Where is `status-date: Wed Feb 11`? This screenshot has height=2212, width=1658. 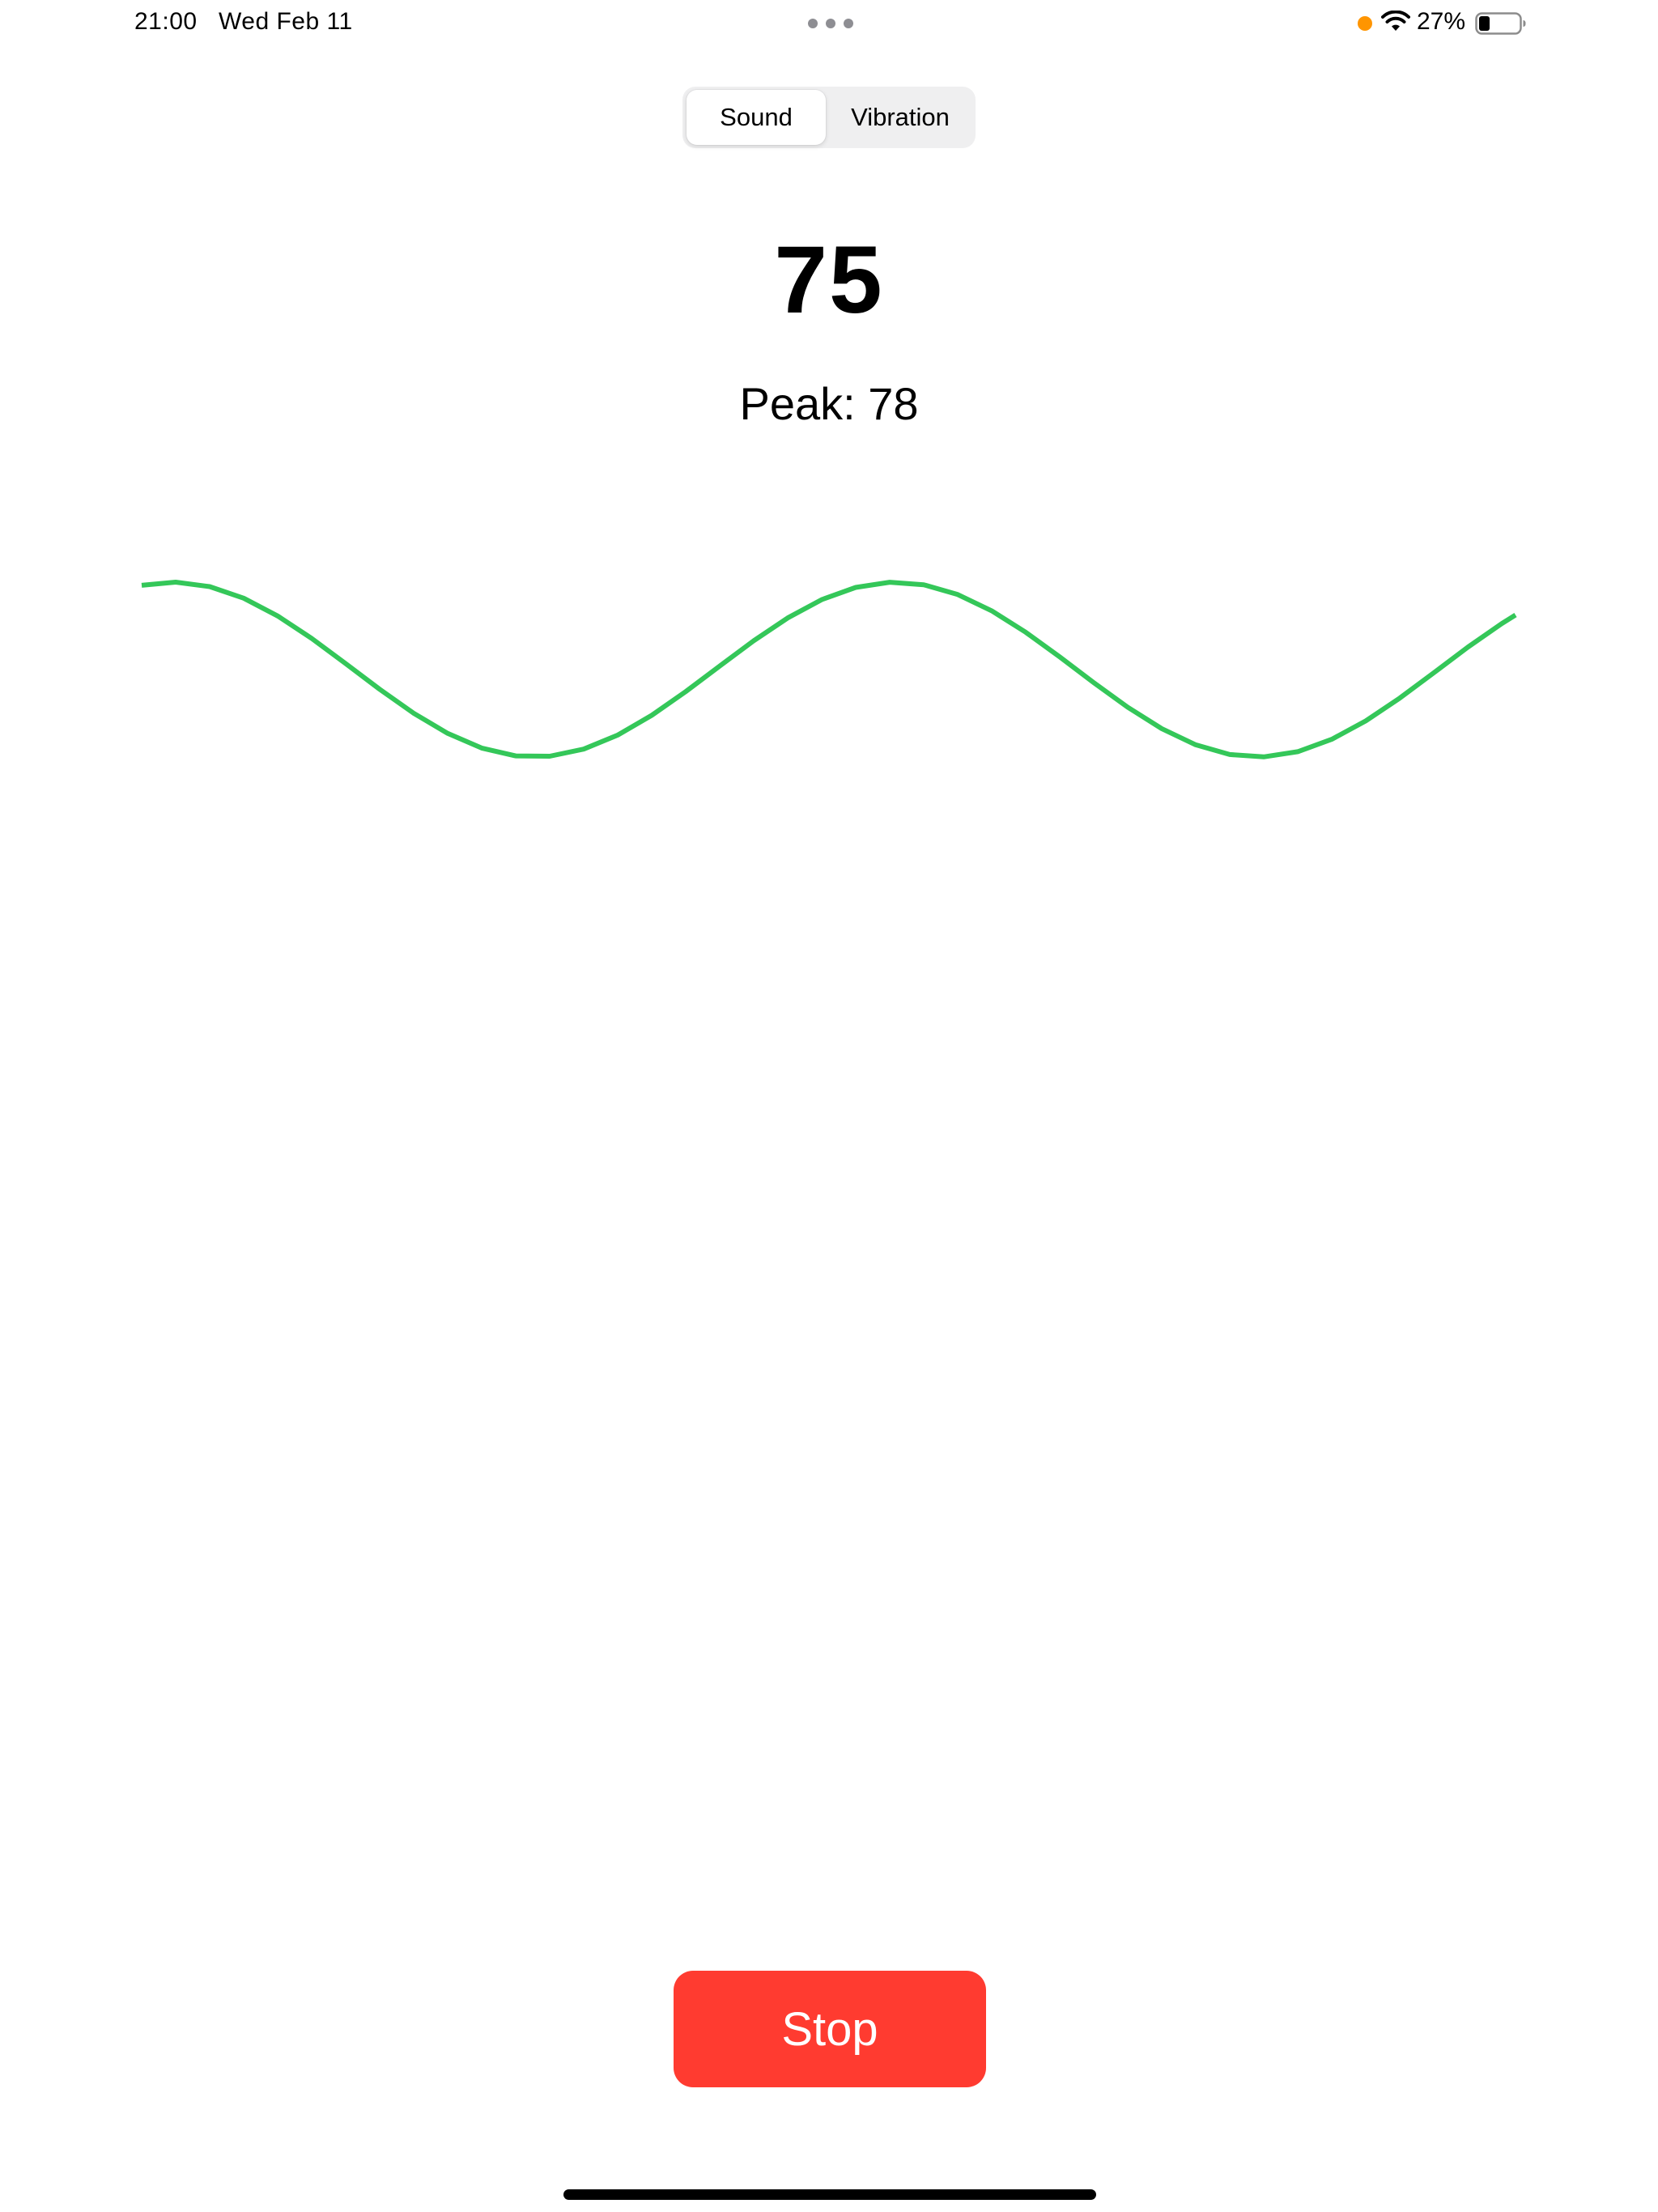 status-date: Wed Feb 11 is located at coordinates (286, 22).